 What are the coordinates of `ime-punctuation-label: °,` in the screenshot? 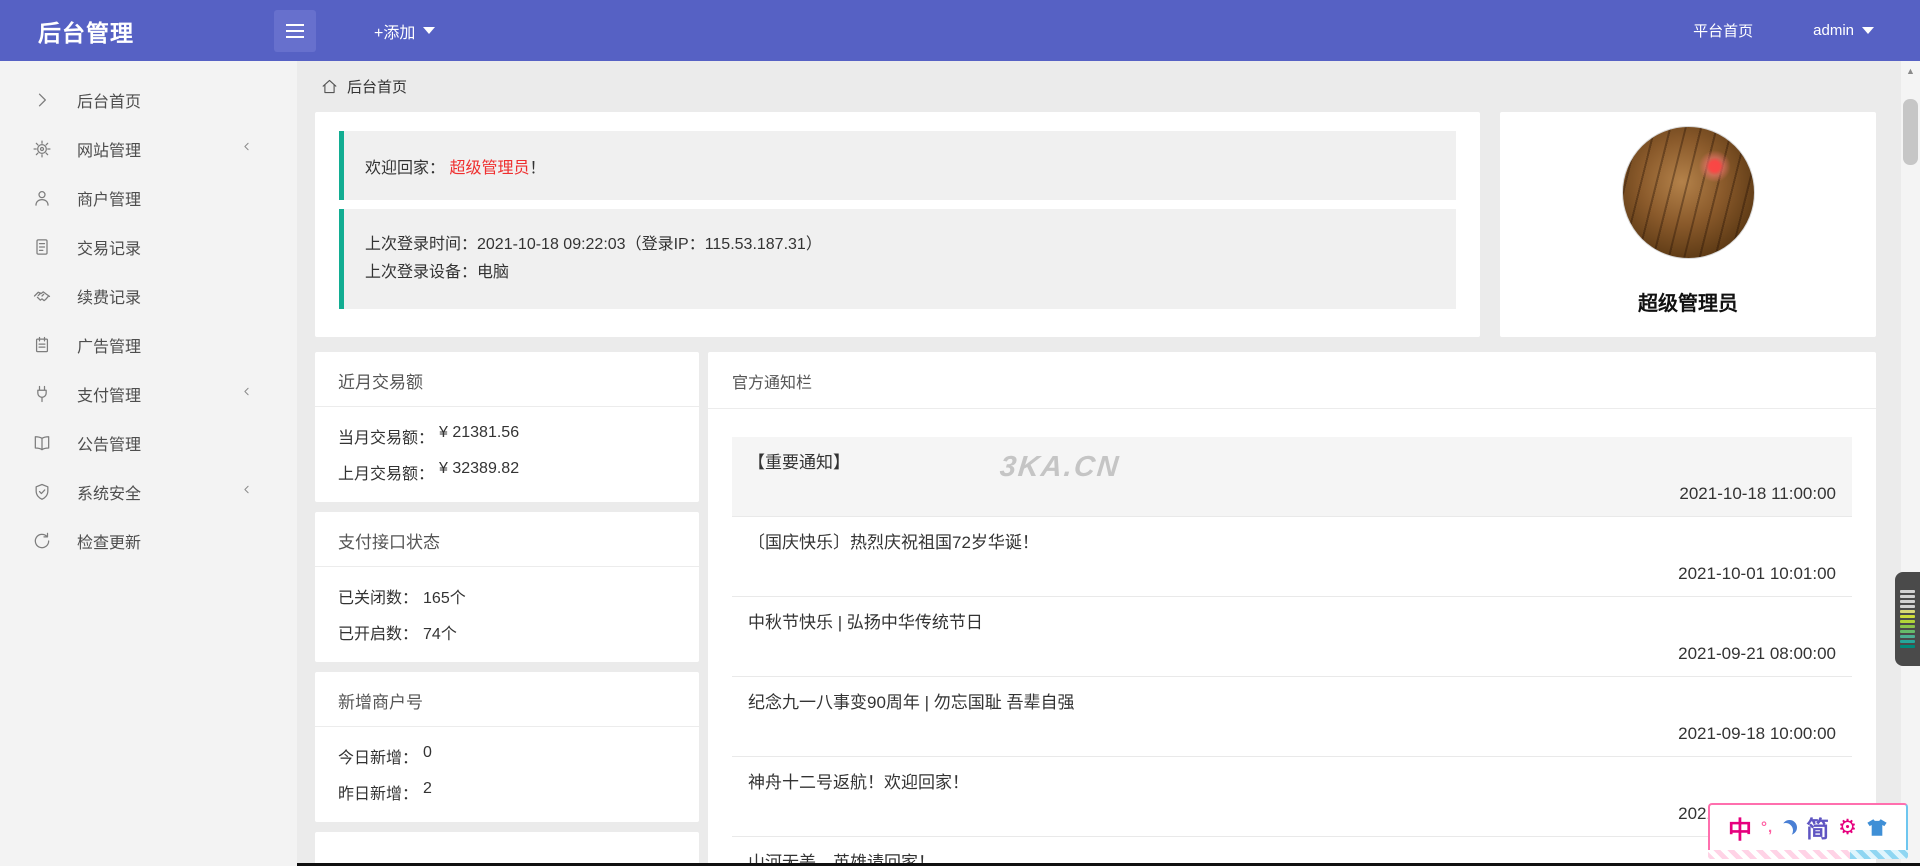 It's located at (1767, 827).